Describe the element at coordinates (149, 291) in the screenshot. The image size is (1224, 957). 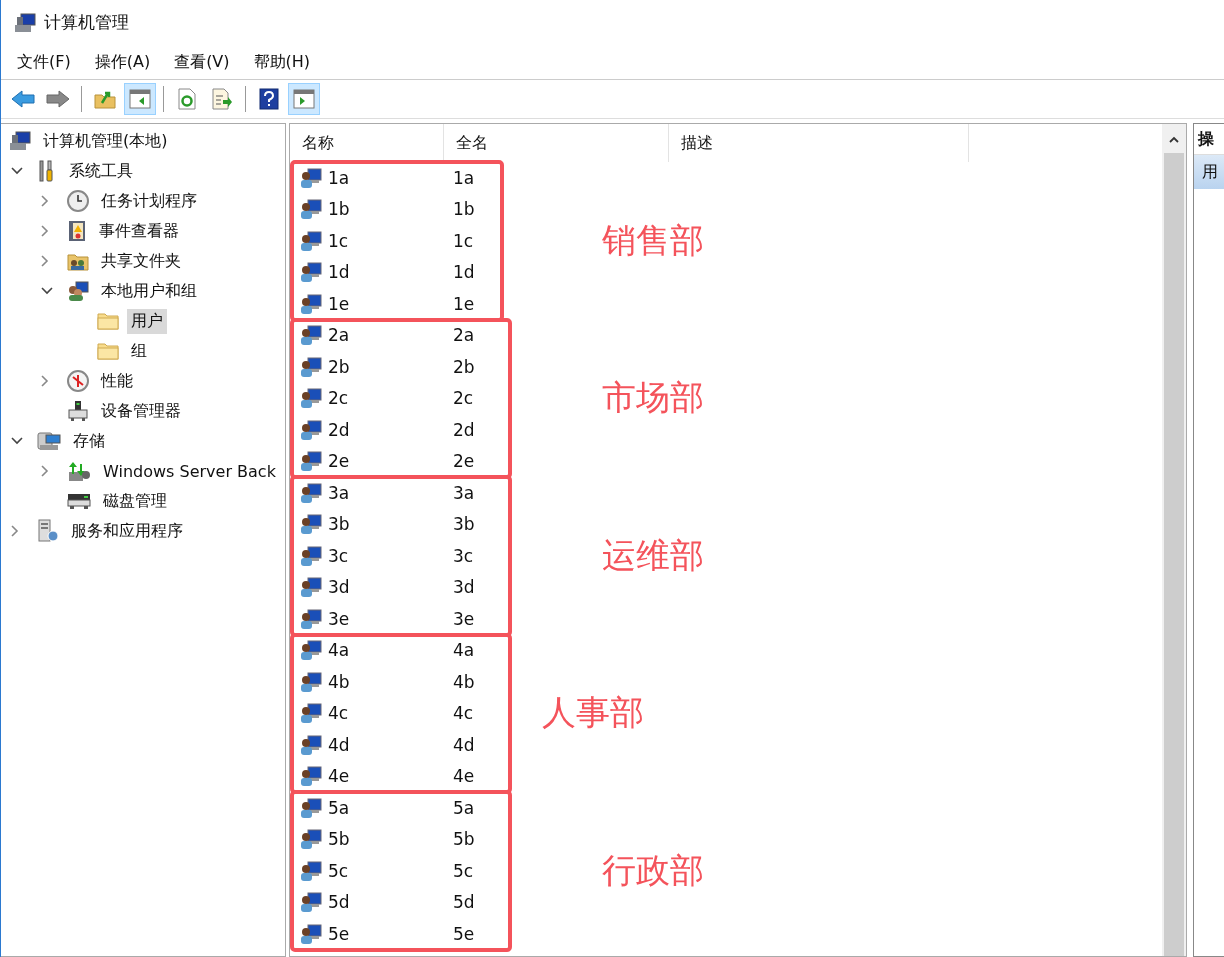
I see `tree-item: 本地用户和组` at that location.